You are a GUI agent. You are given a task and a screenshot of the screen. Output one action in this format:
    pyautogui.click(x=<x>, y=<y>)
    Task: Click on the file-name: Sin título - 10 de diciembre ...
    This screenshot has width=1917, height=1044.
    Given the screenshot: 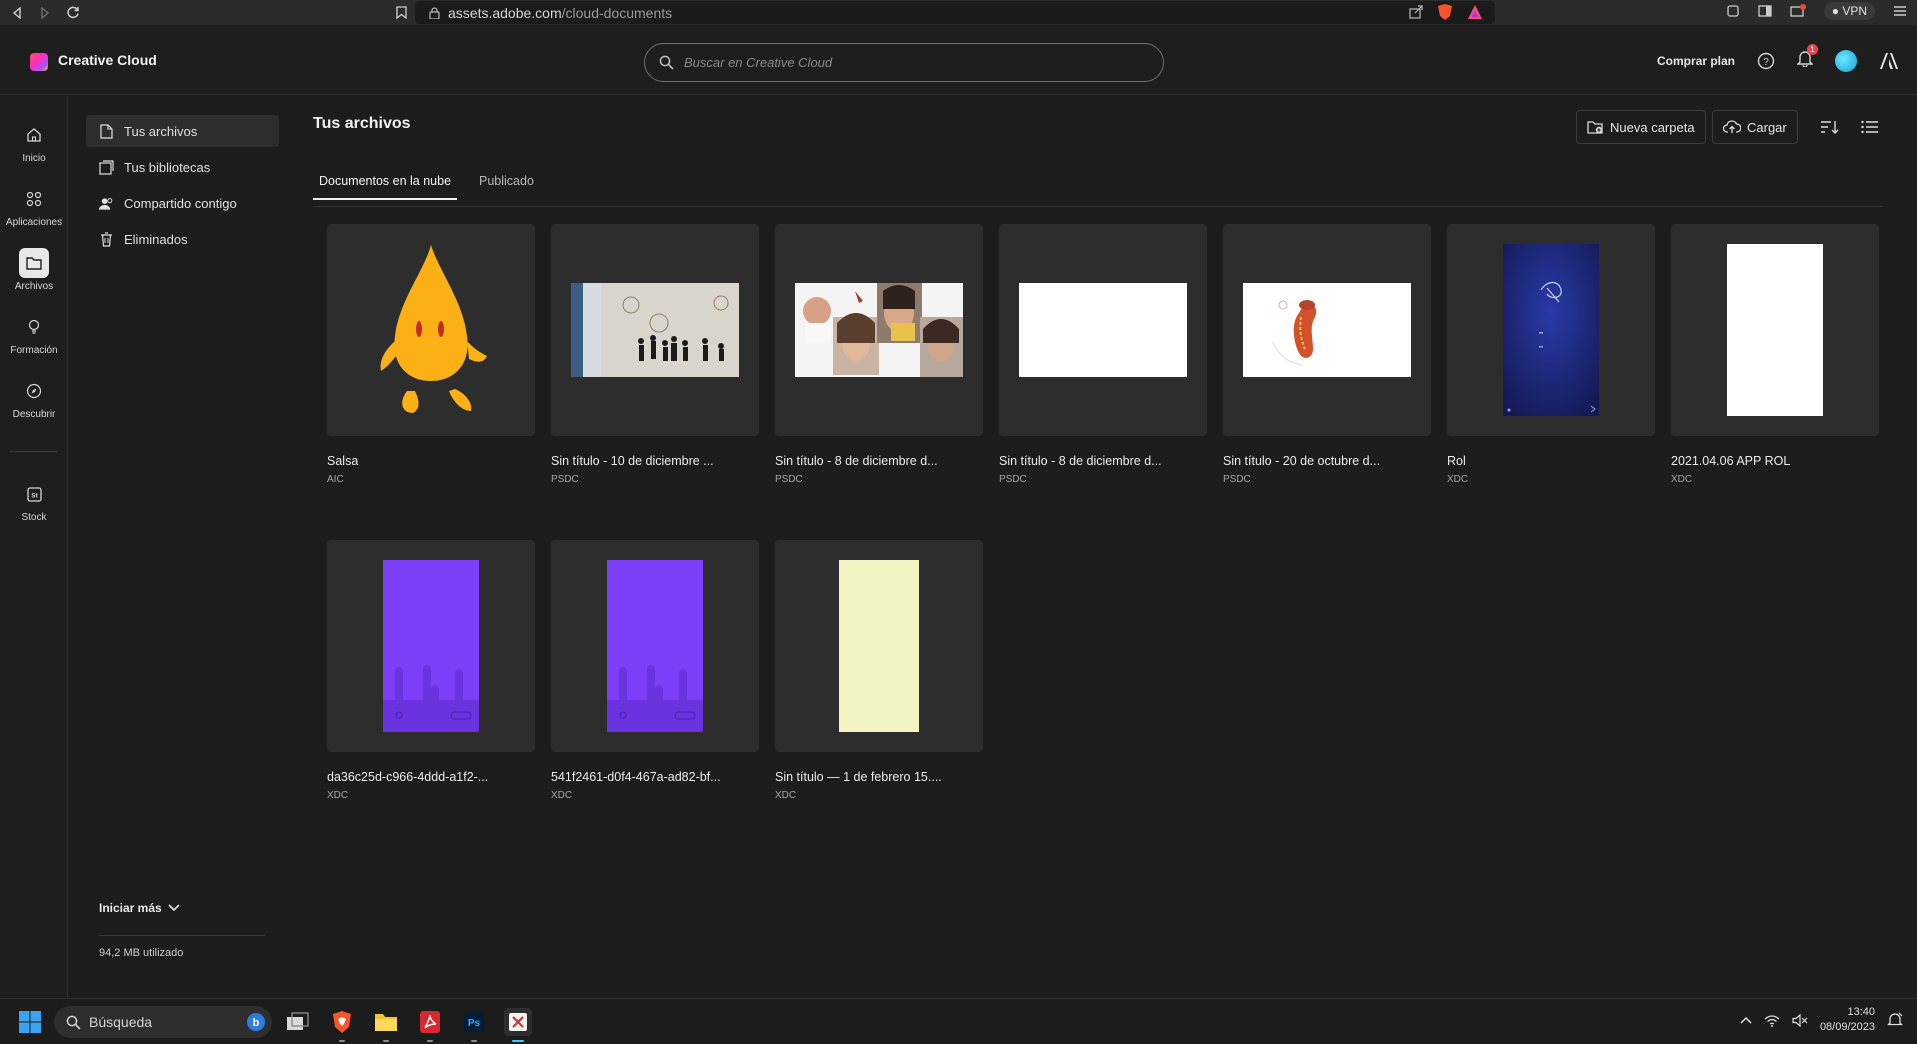 What is the action you would take?
    pyautogui.click(x=655, y=461)
    